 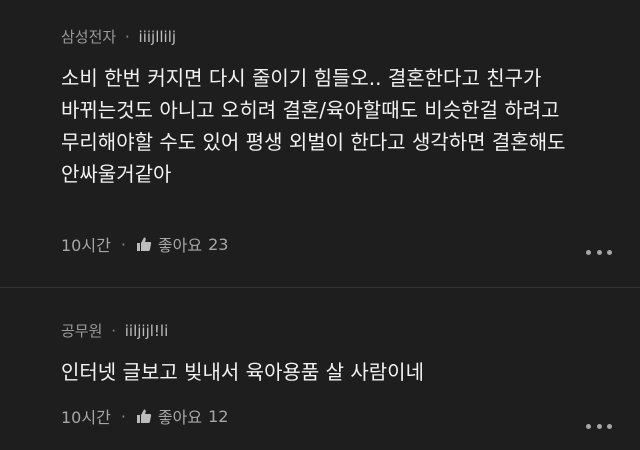 I want to click on author-nickname: iiijllilj, so click(x=158, y=37).